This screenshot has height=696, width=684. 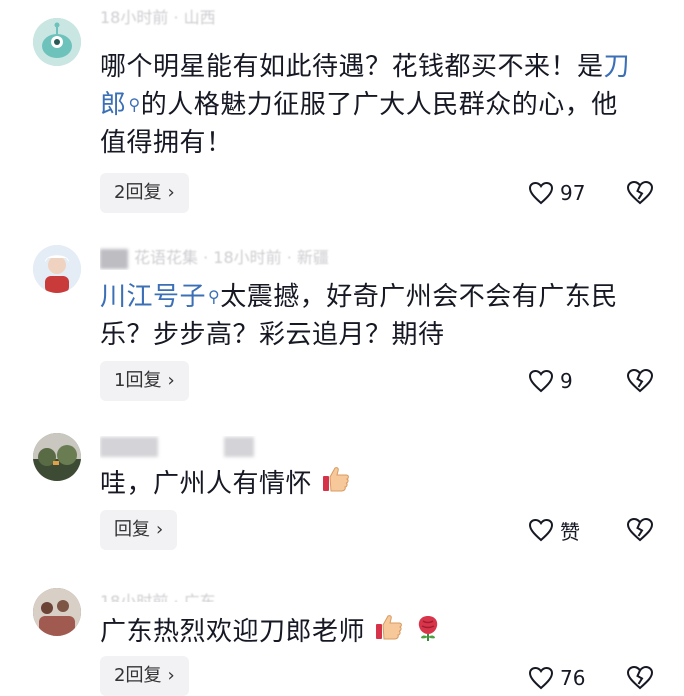 I want to click on reply-label: 1回复, so click(x=138, y=380).